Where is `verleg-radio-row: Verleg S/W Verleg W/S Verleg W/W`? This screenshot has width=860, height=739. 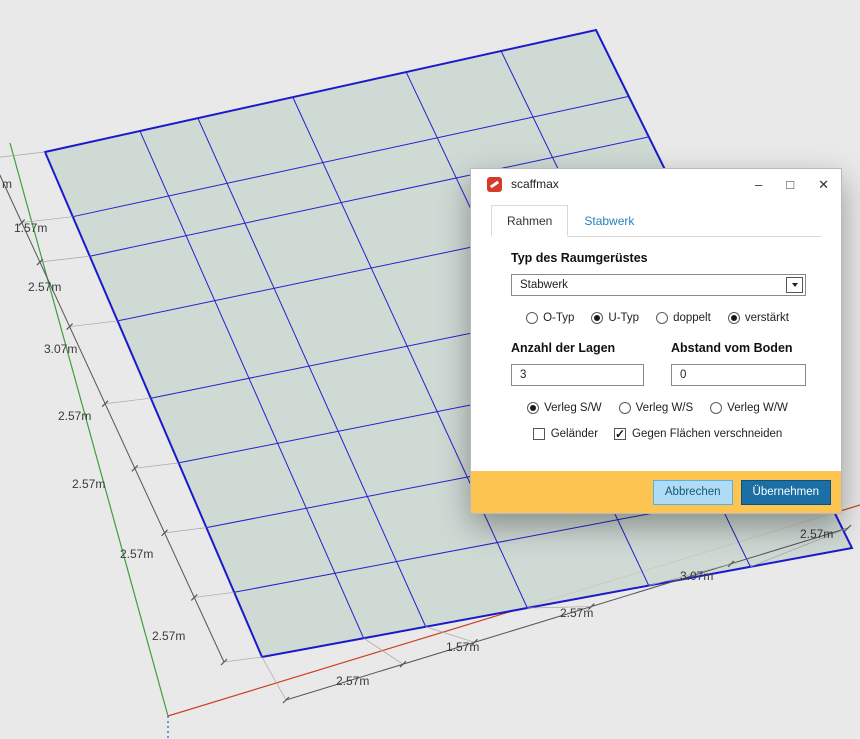 verleg-radio-row: Verleg S/W Verleg W/S Verleg W/W is located at coordinates (657, 408).